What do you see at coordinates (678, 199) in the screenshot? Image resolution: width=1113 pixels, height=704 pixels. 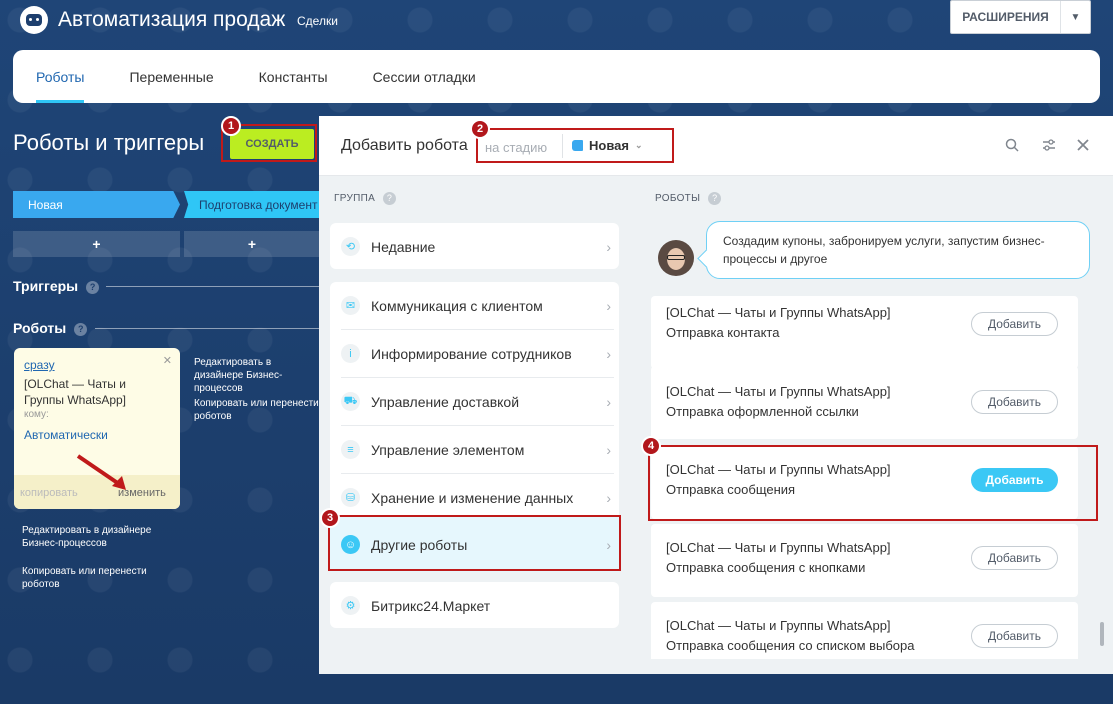 I see `robots-label-text: РОБОТЫ` at bounding box center [678, 199].